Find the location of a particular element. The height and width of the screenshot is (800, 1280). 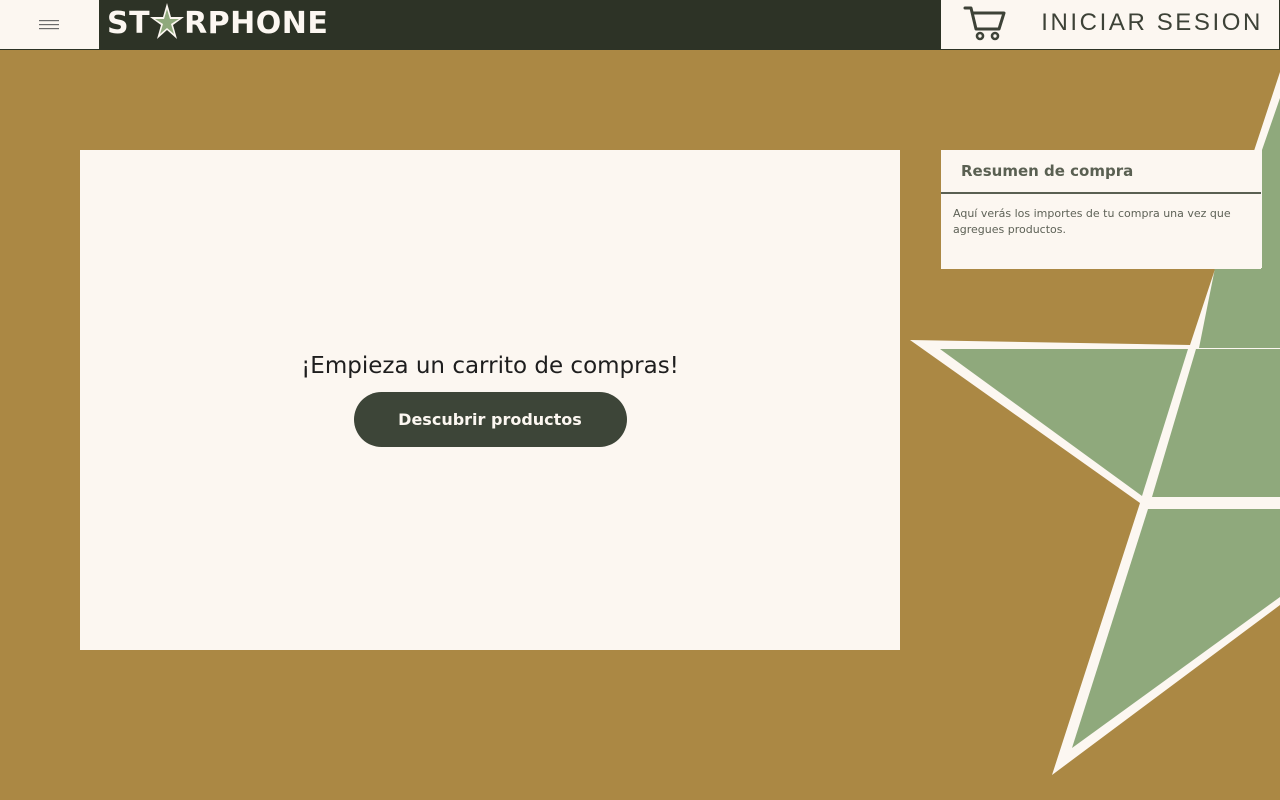

summary-title: Resumen de compra is located at coordinates (1101, 172).